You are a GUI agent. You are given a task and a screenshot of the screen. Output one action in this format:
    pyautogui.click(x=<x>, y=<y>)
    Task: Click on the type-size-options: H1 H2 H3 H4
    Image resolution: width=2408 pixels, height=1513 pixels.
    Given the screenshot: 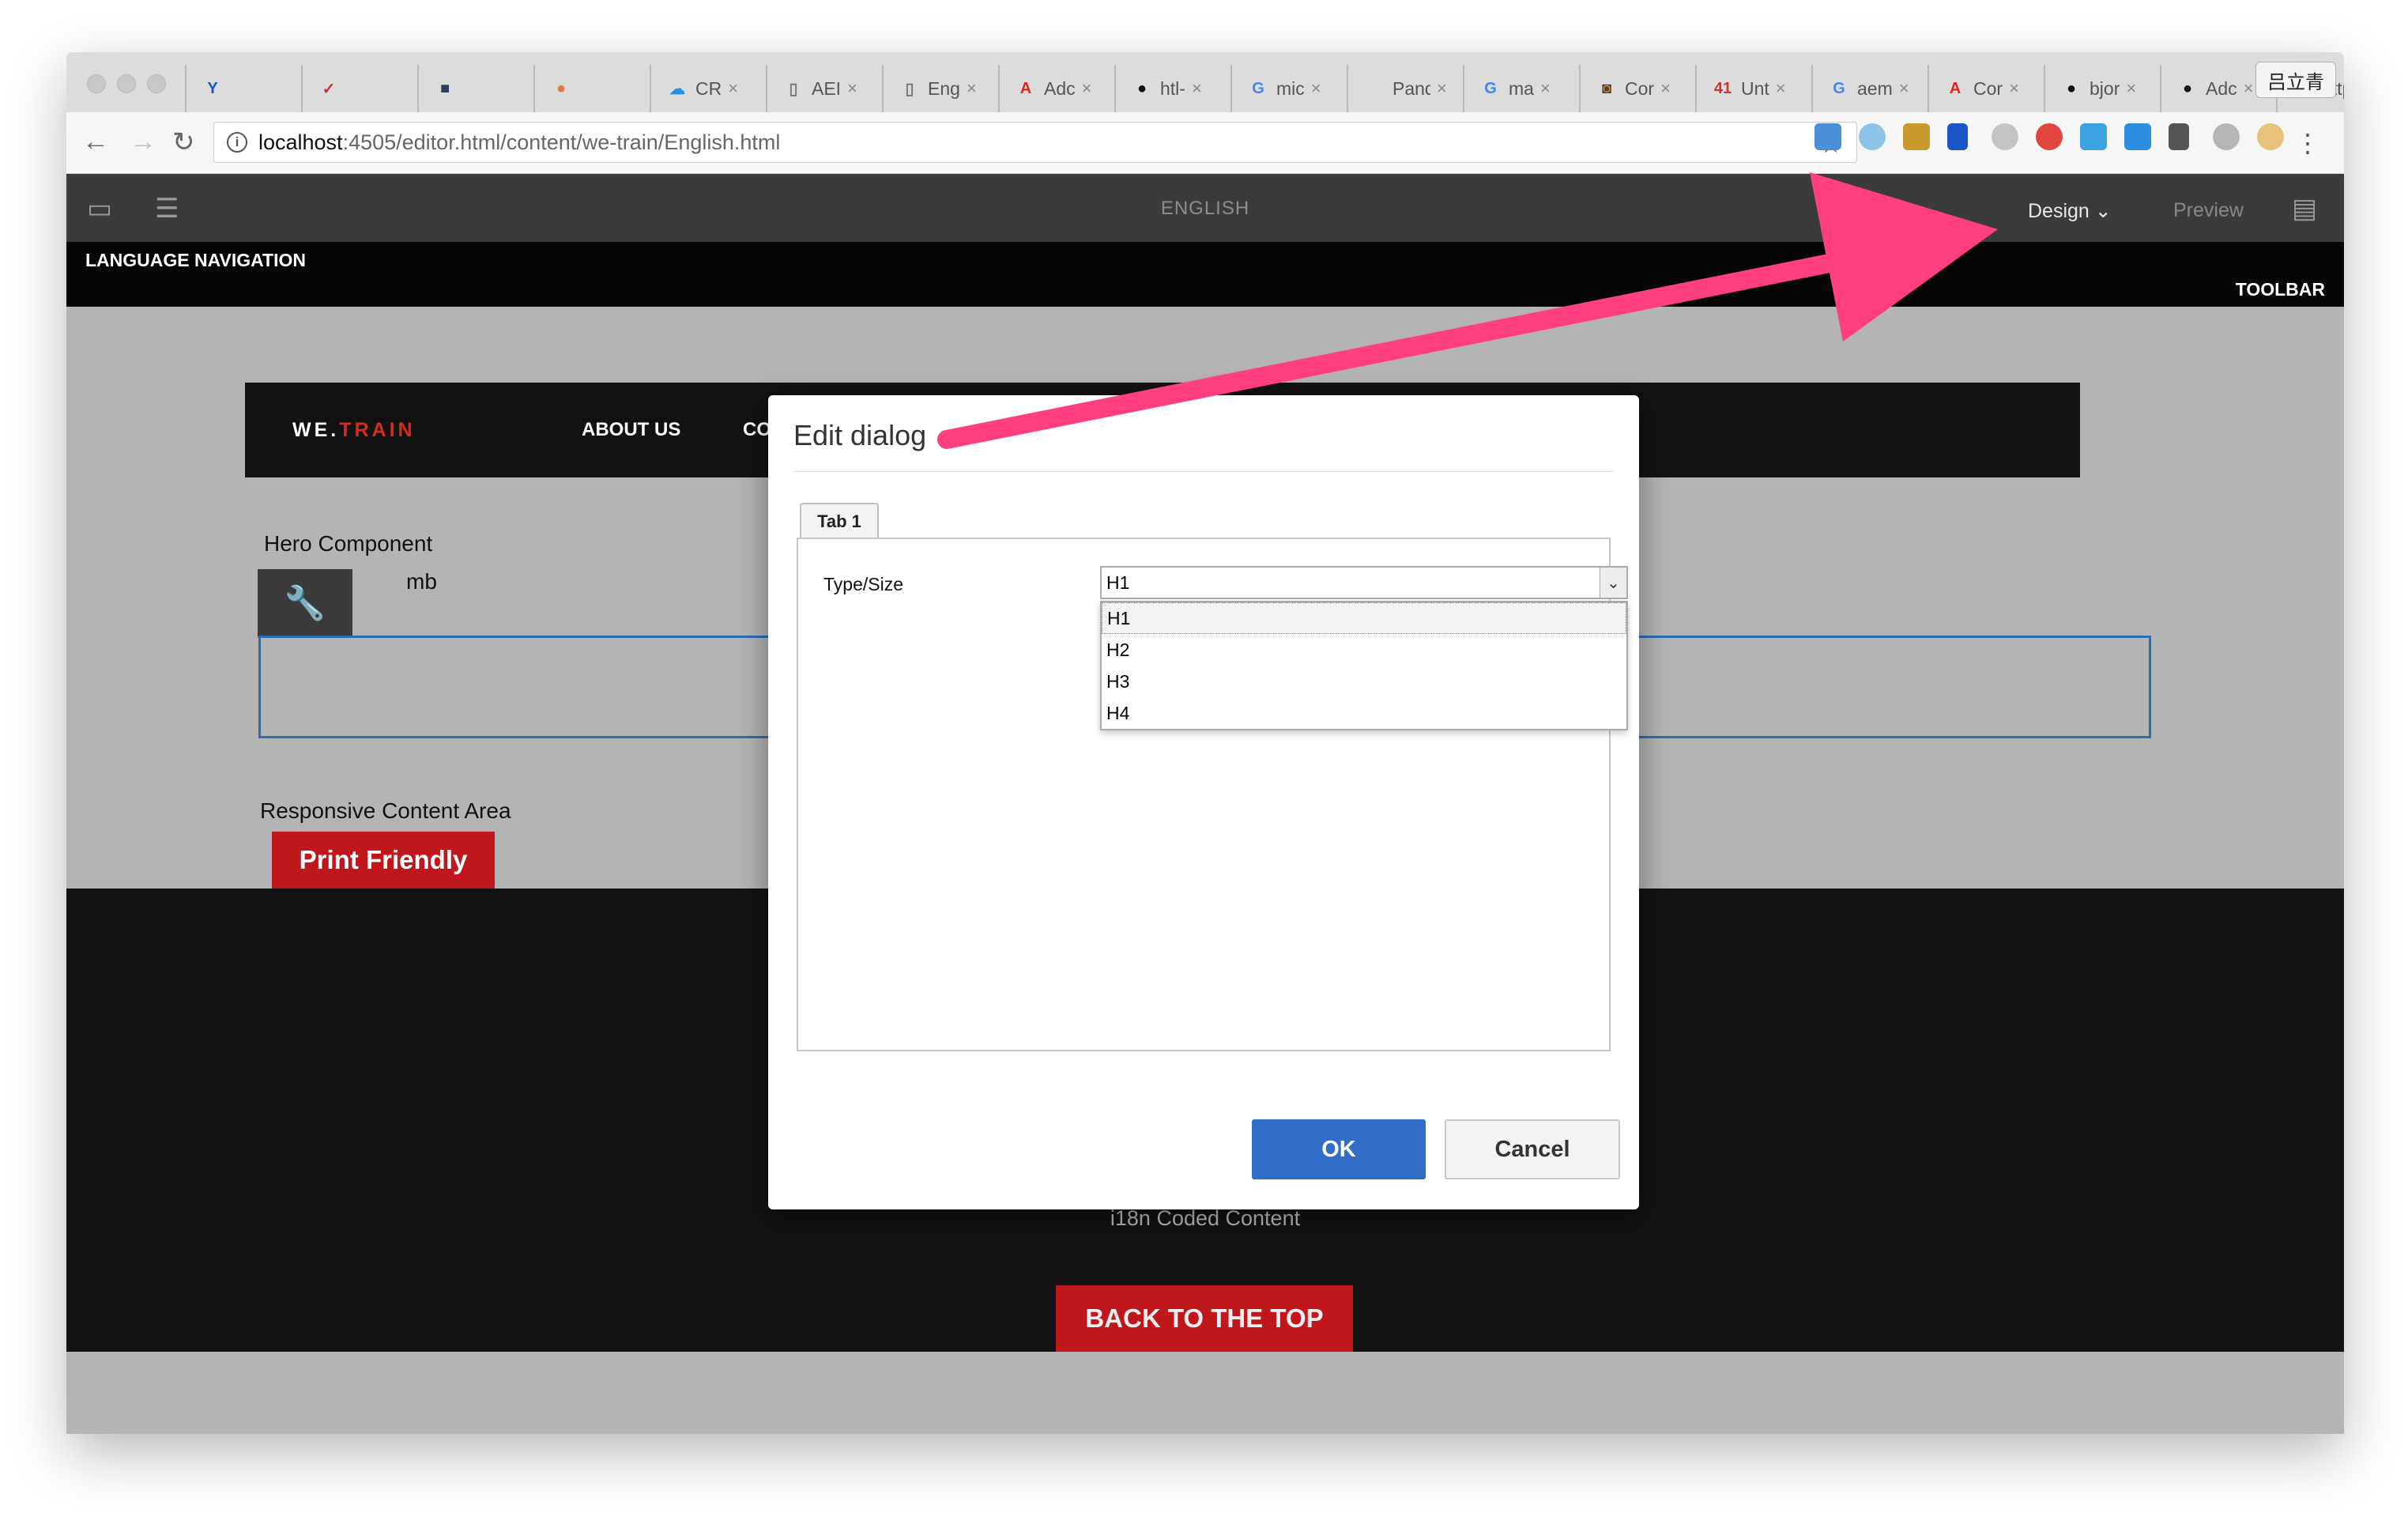 What is the action you would take?
    pyautogui.click(x=1364, y=666)
    